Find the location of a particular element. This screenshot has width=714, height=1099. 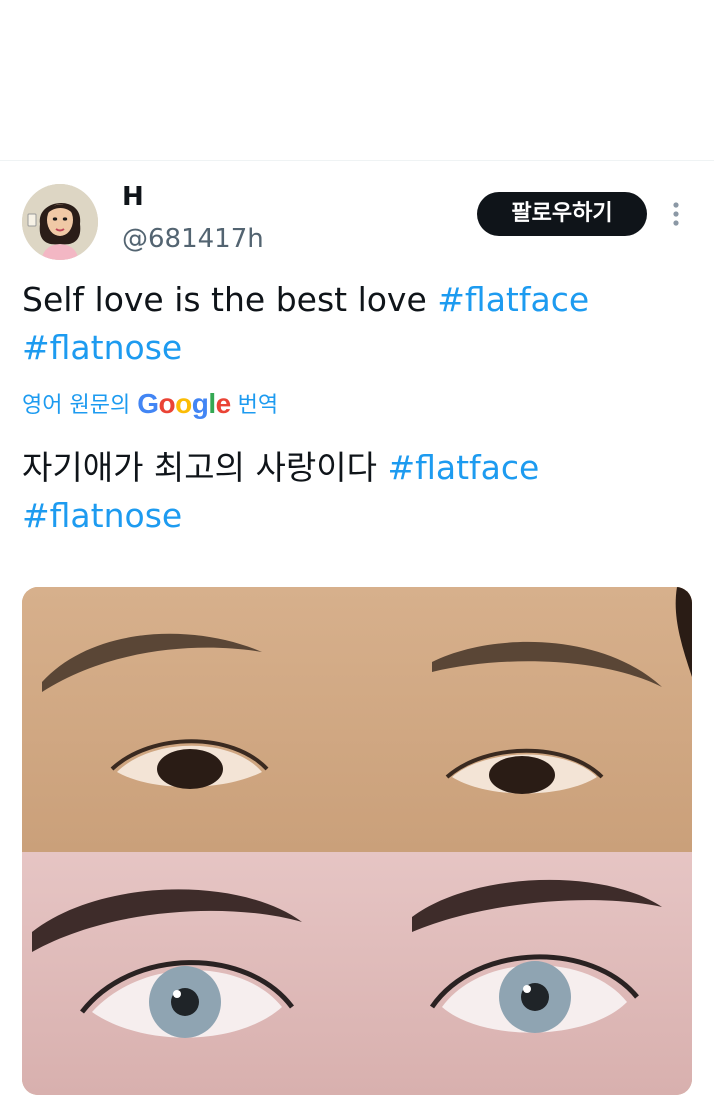

tweet-body: Self love is the best love is located at coordinates (224, 299).